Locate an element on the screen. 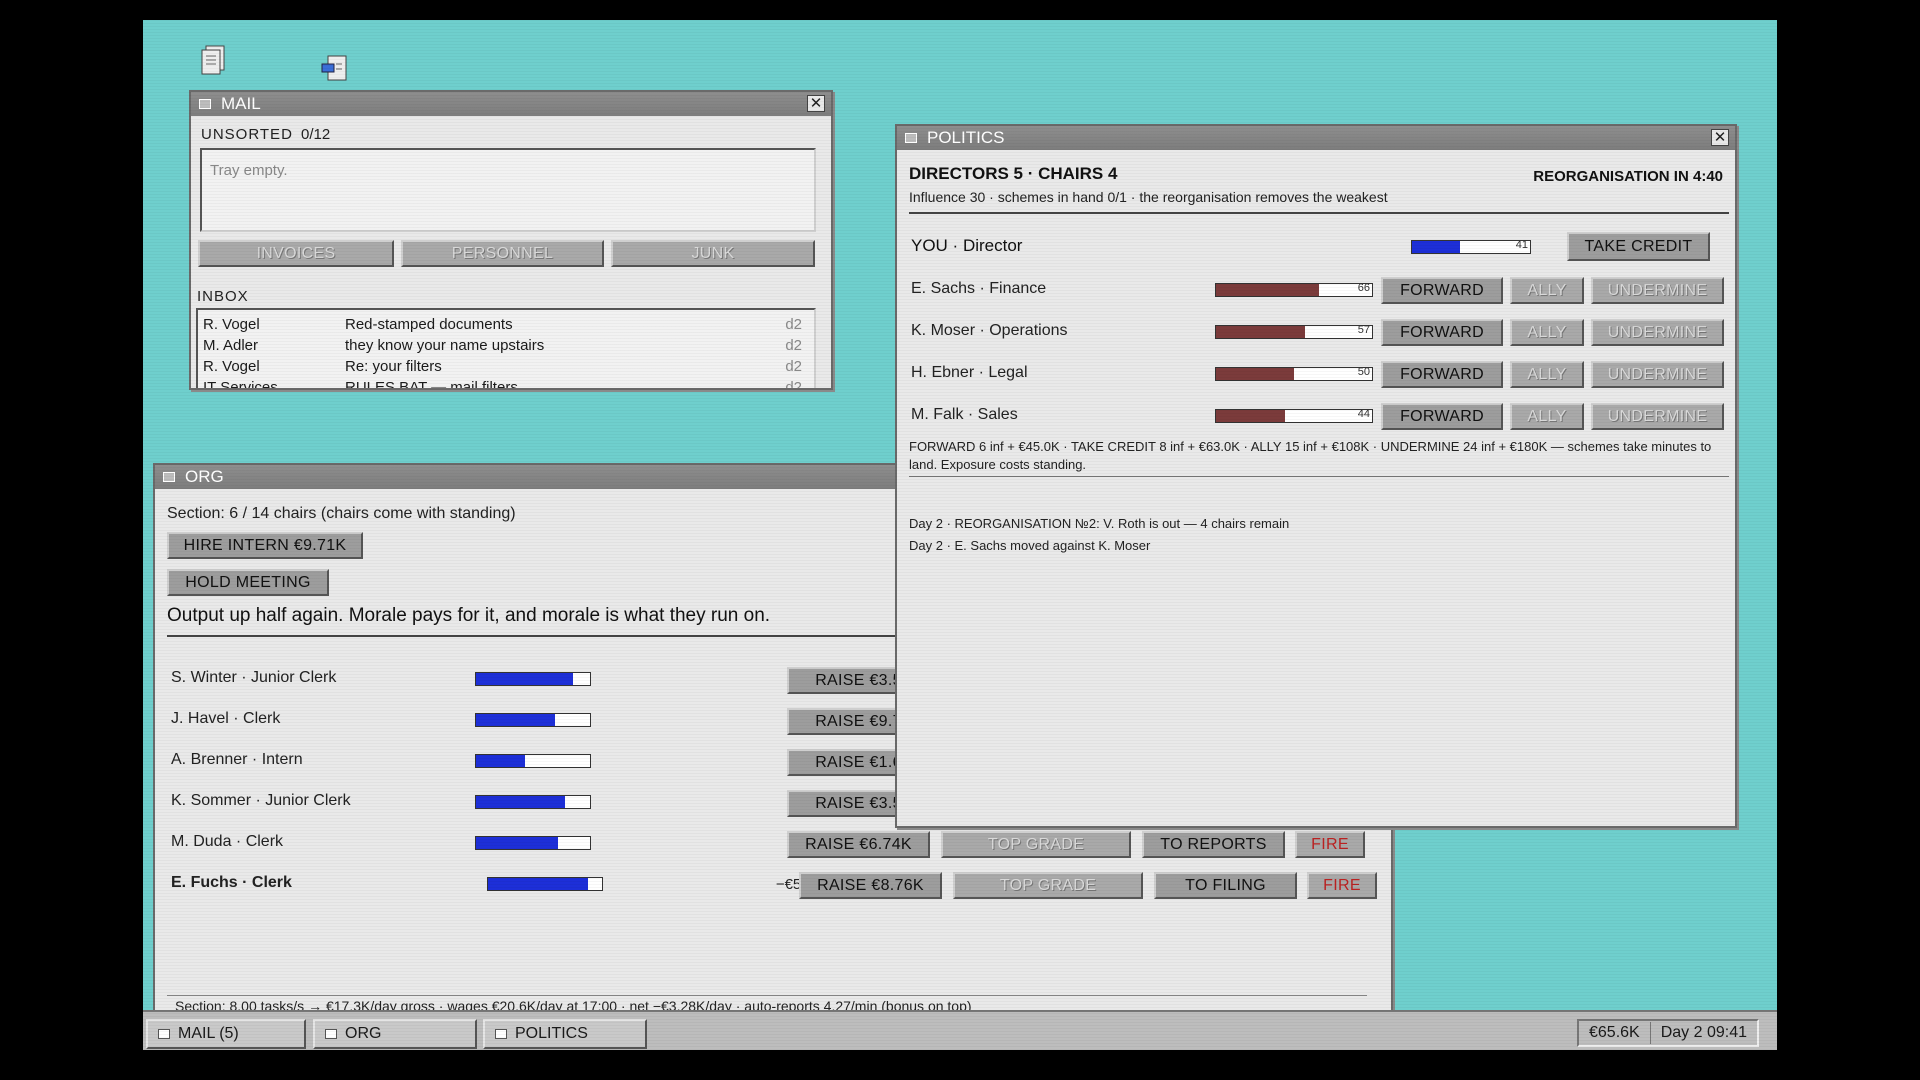 Image resolution: width=1920 pixels, height=1080 pixels. mail-file-icon is located at coordinates (337, 69).